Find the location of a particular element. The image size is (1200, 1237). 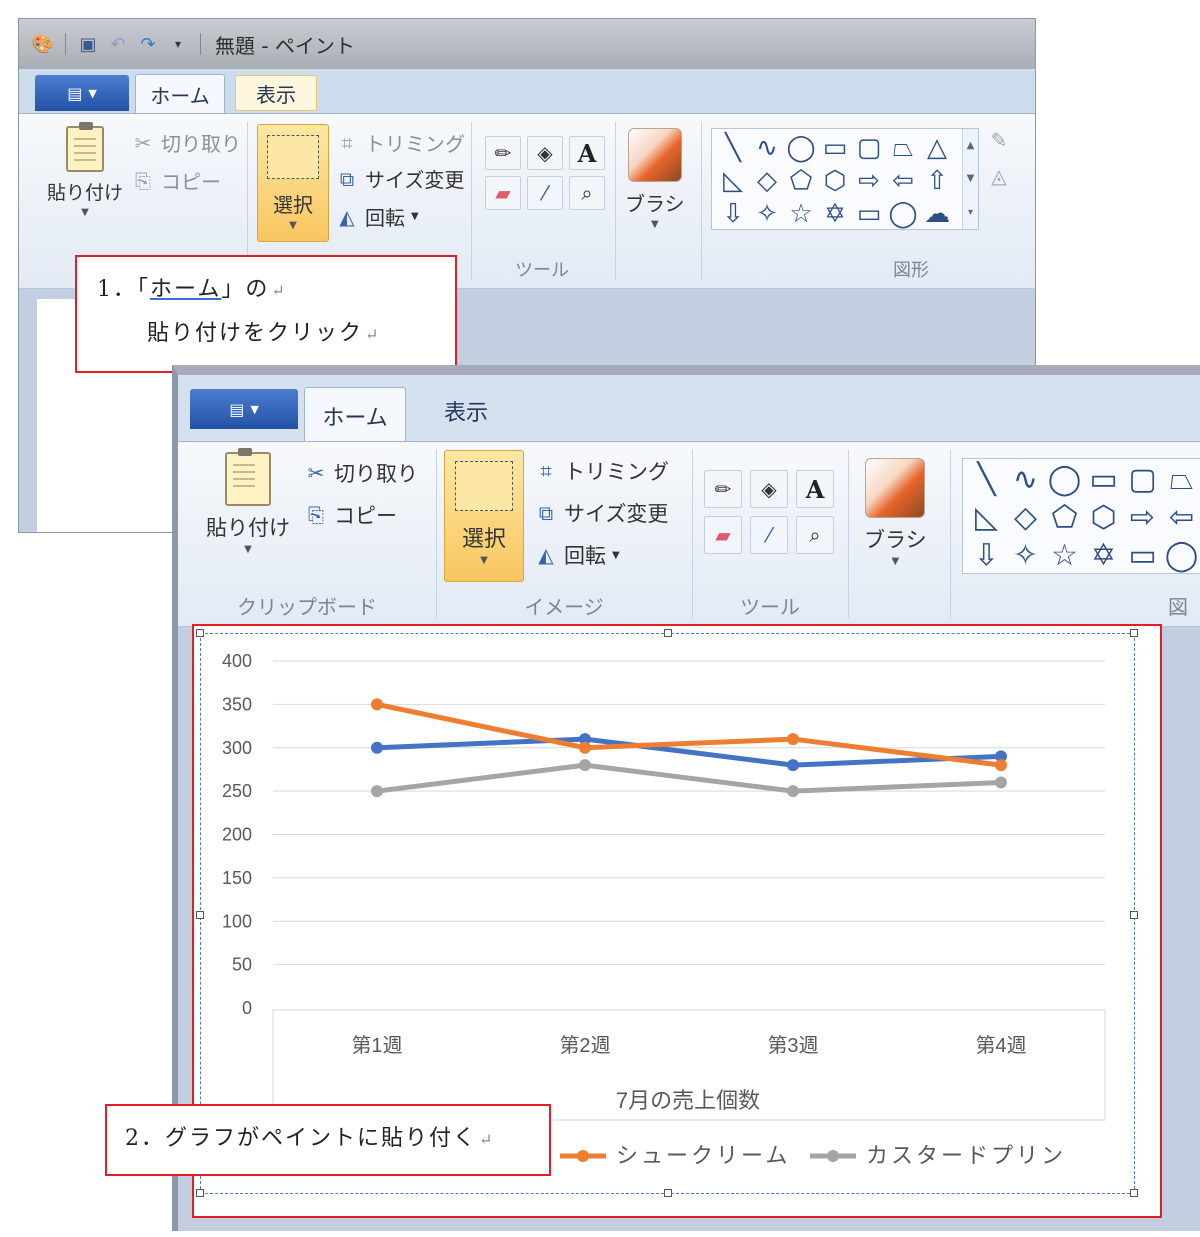

callout-step2-line: 2．グラフがペイントに貼り付く ↵ is located at coordinates (309, 1136).